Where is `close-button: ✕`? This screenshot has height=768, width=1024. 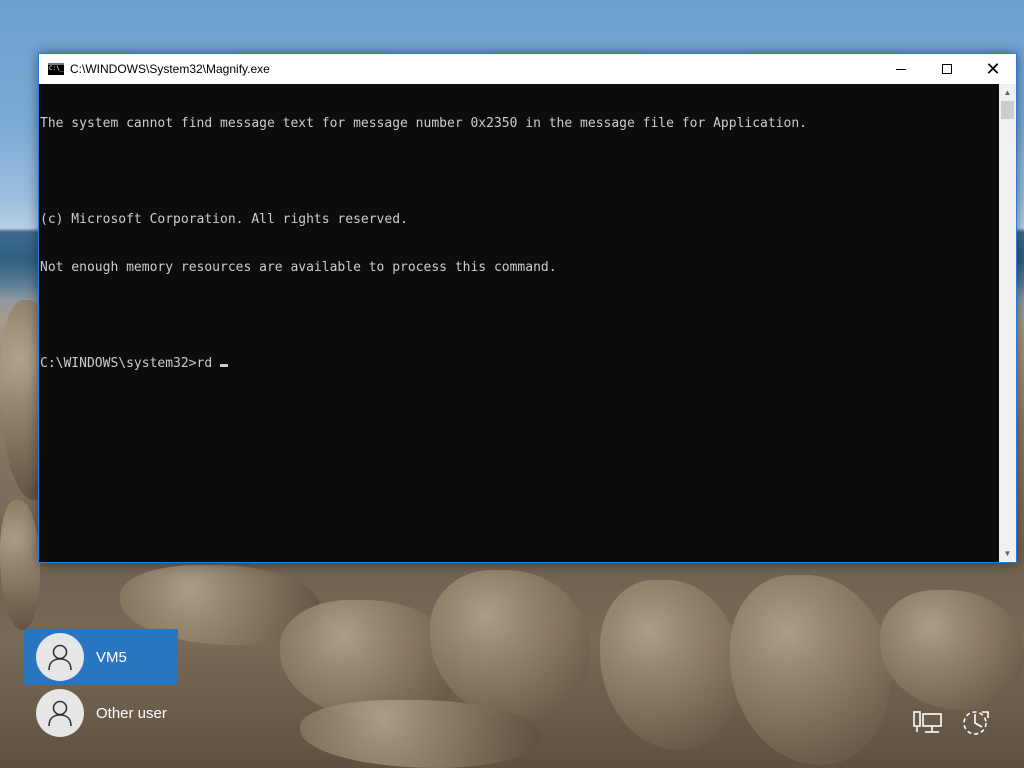 close-button: ✕ is located at coordinates (993, 69).